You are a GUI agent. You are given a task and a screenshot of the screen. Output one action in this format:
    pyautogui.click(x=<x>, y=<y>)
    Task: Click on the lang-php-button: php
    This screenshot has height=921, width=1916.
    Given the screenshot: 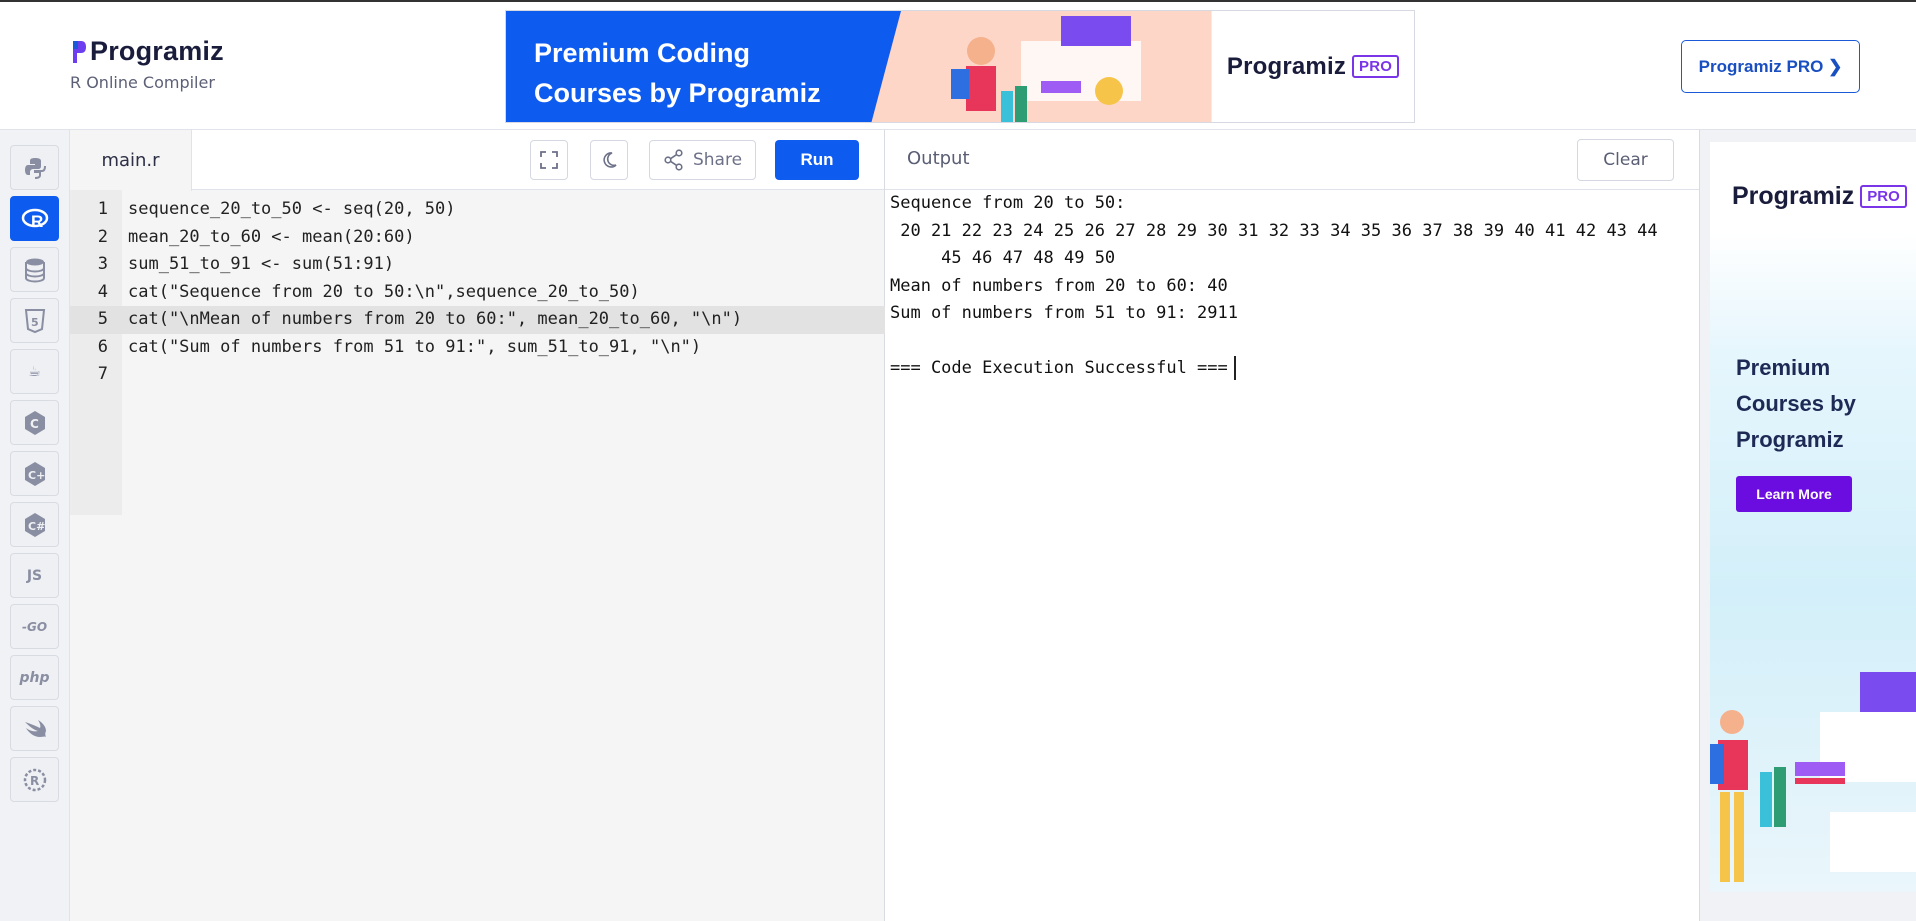 What is the action you would take?
    pyautogui.click(x=34, y=677)
    